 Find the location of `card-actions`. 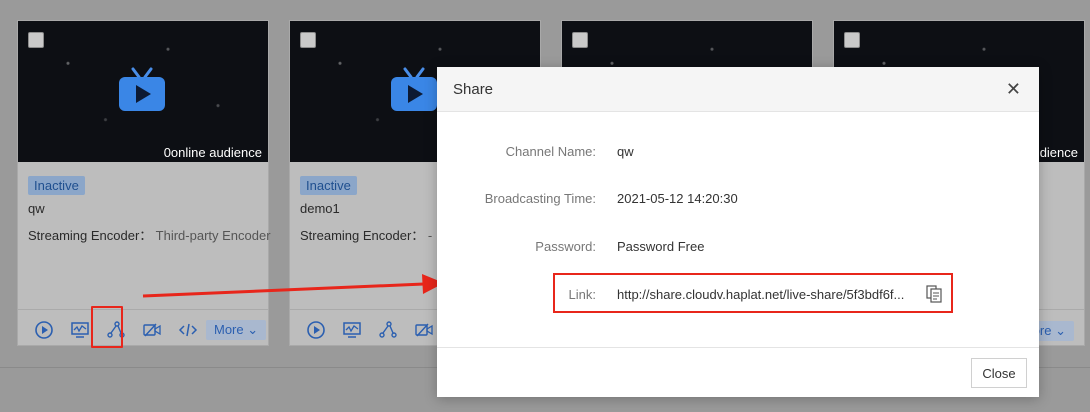

card-actions is located at coordinates (370, 330).